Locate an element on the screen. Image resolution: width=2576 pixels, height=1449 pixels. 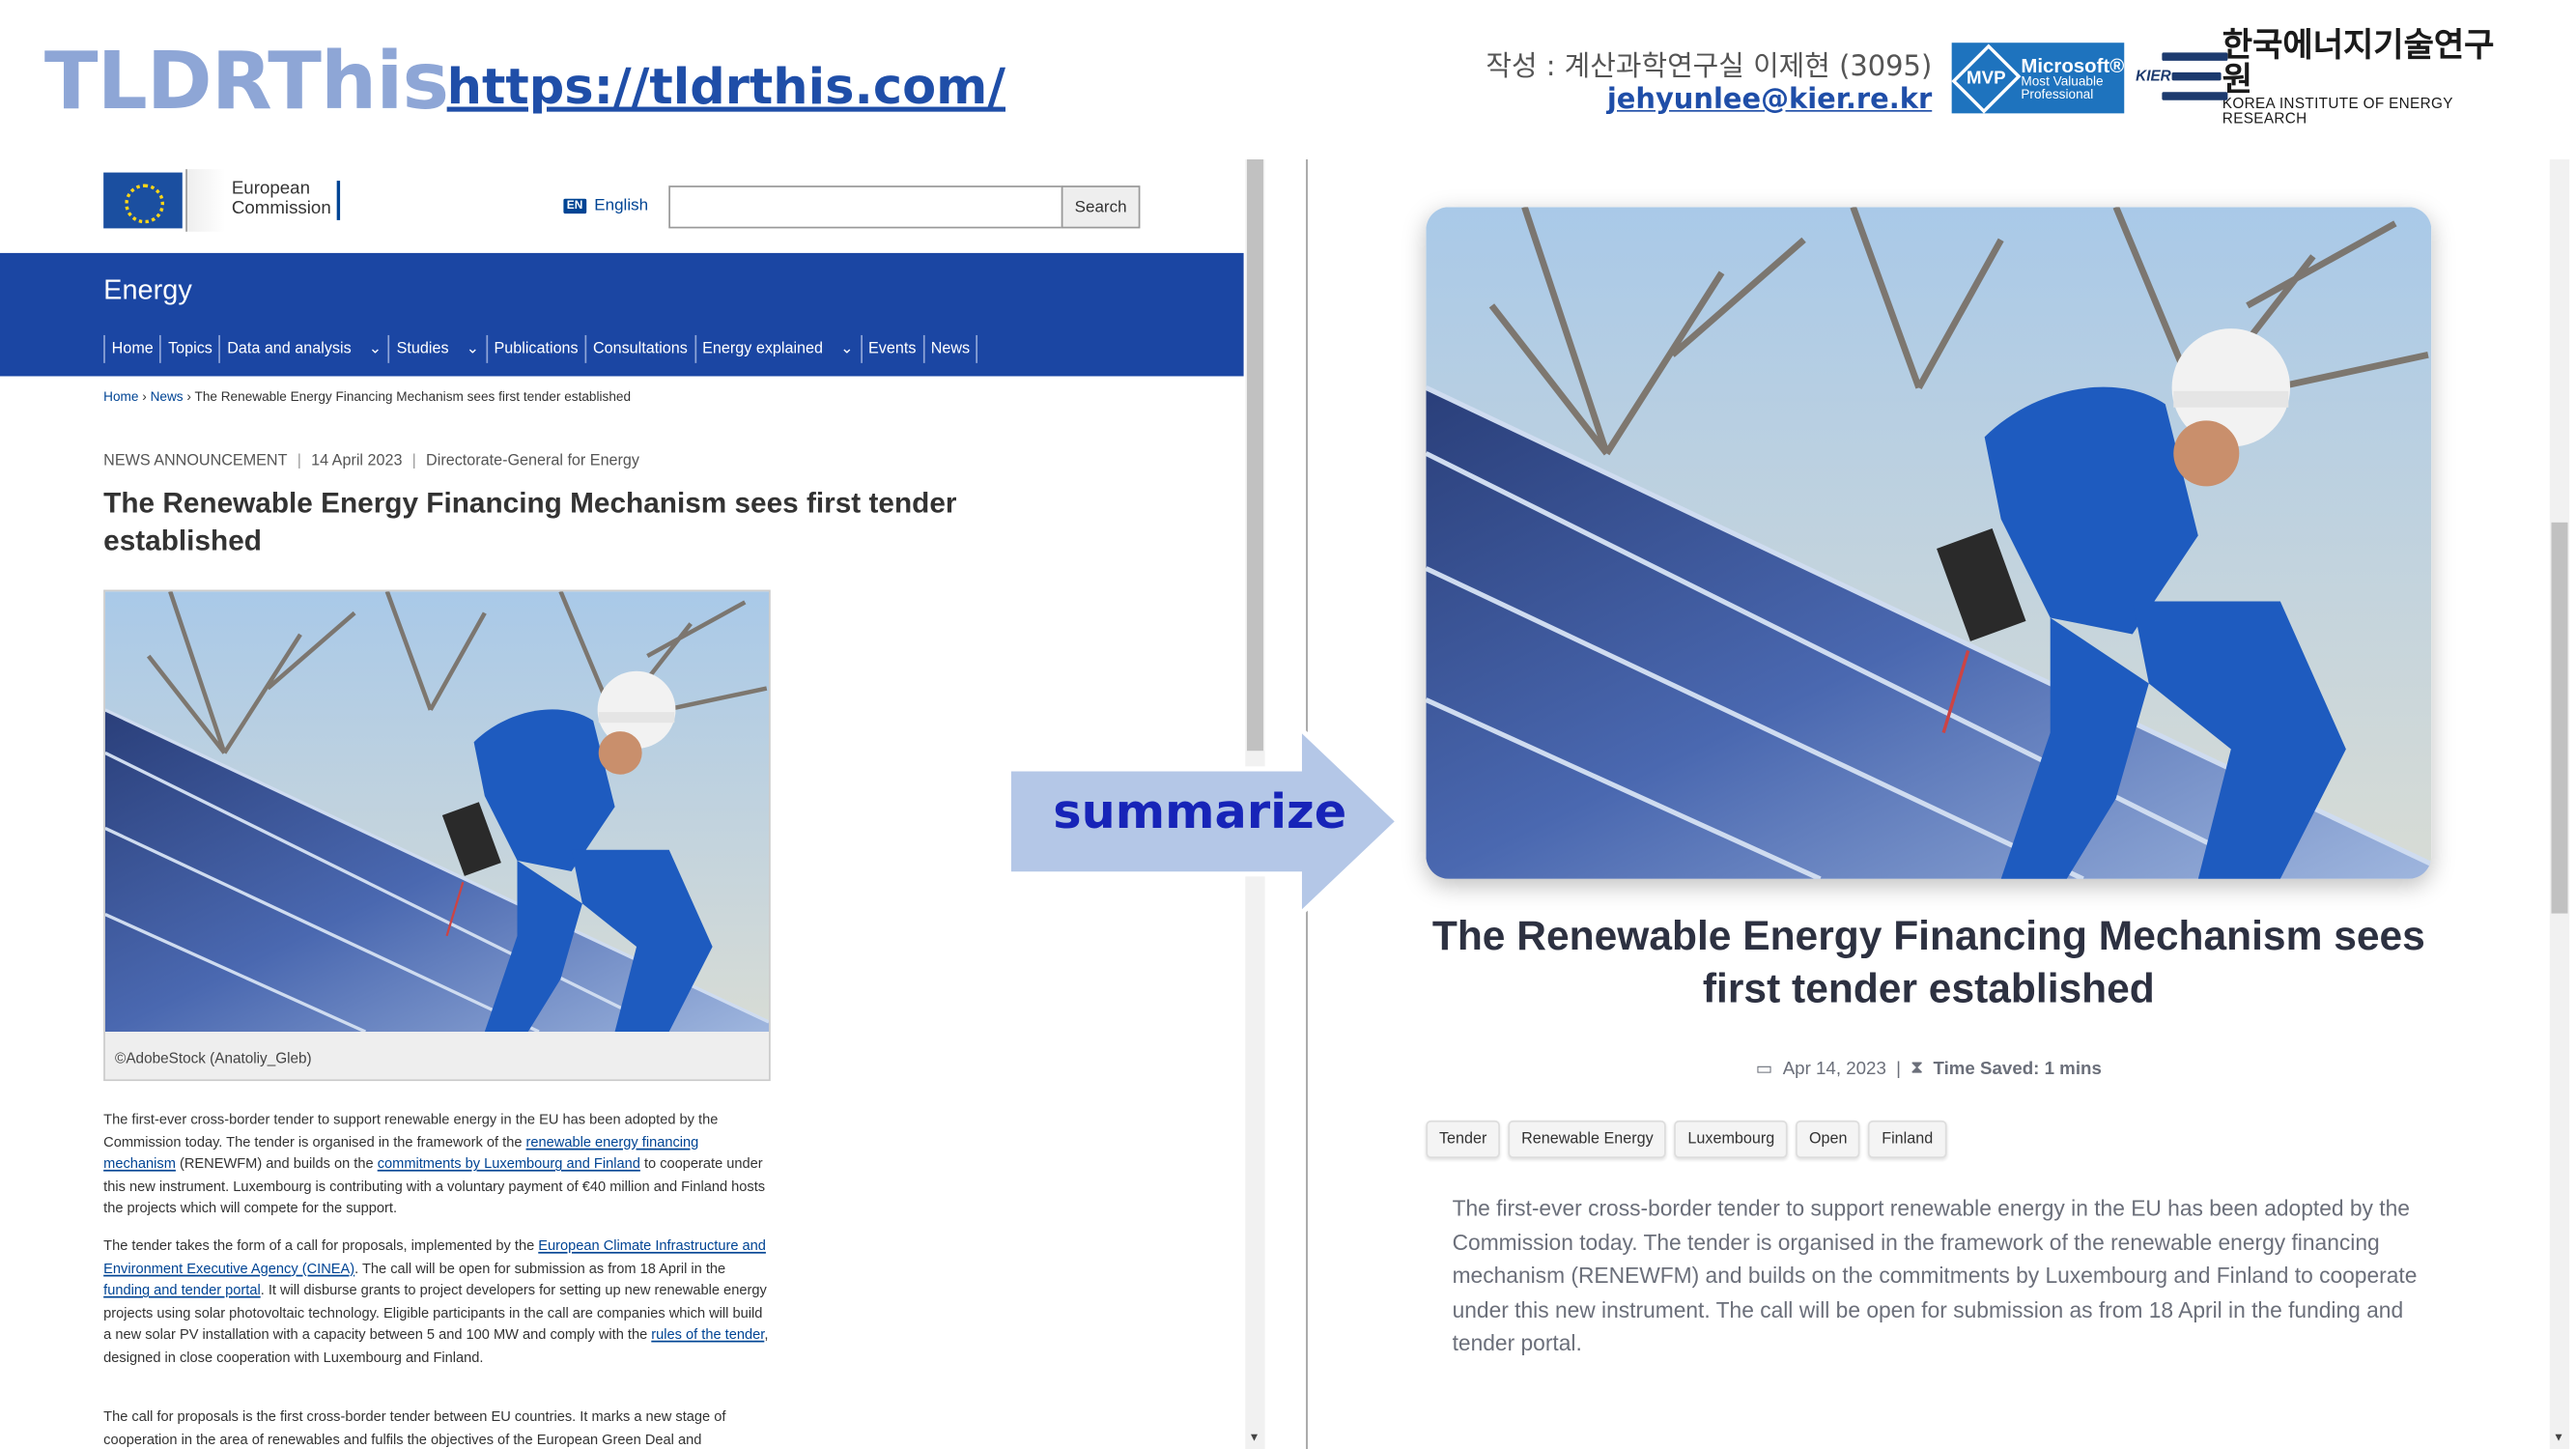
language-selector: EN English is located at coordinates (605, 206).